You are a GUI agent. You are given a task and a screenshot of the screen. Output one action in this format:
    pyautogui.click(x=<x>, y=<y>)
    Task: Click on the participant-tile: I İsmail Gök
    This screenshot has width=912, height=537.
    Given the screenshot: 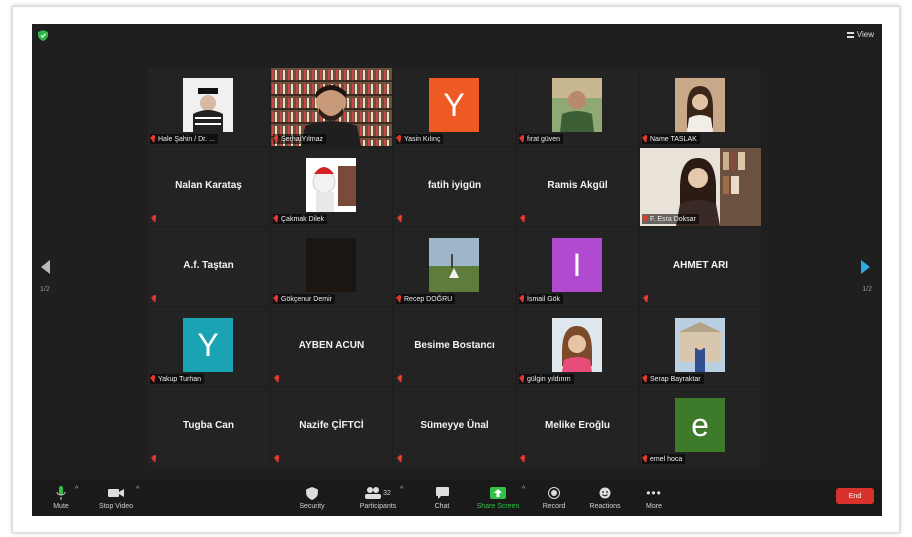 What is the action you would take?
    pyautogui.click(x=577, y=267)
    